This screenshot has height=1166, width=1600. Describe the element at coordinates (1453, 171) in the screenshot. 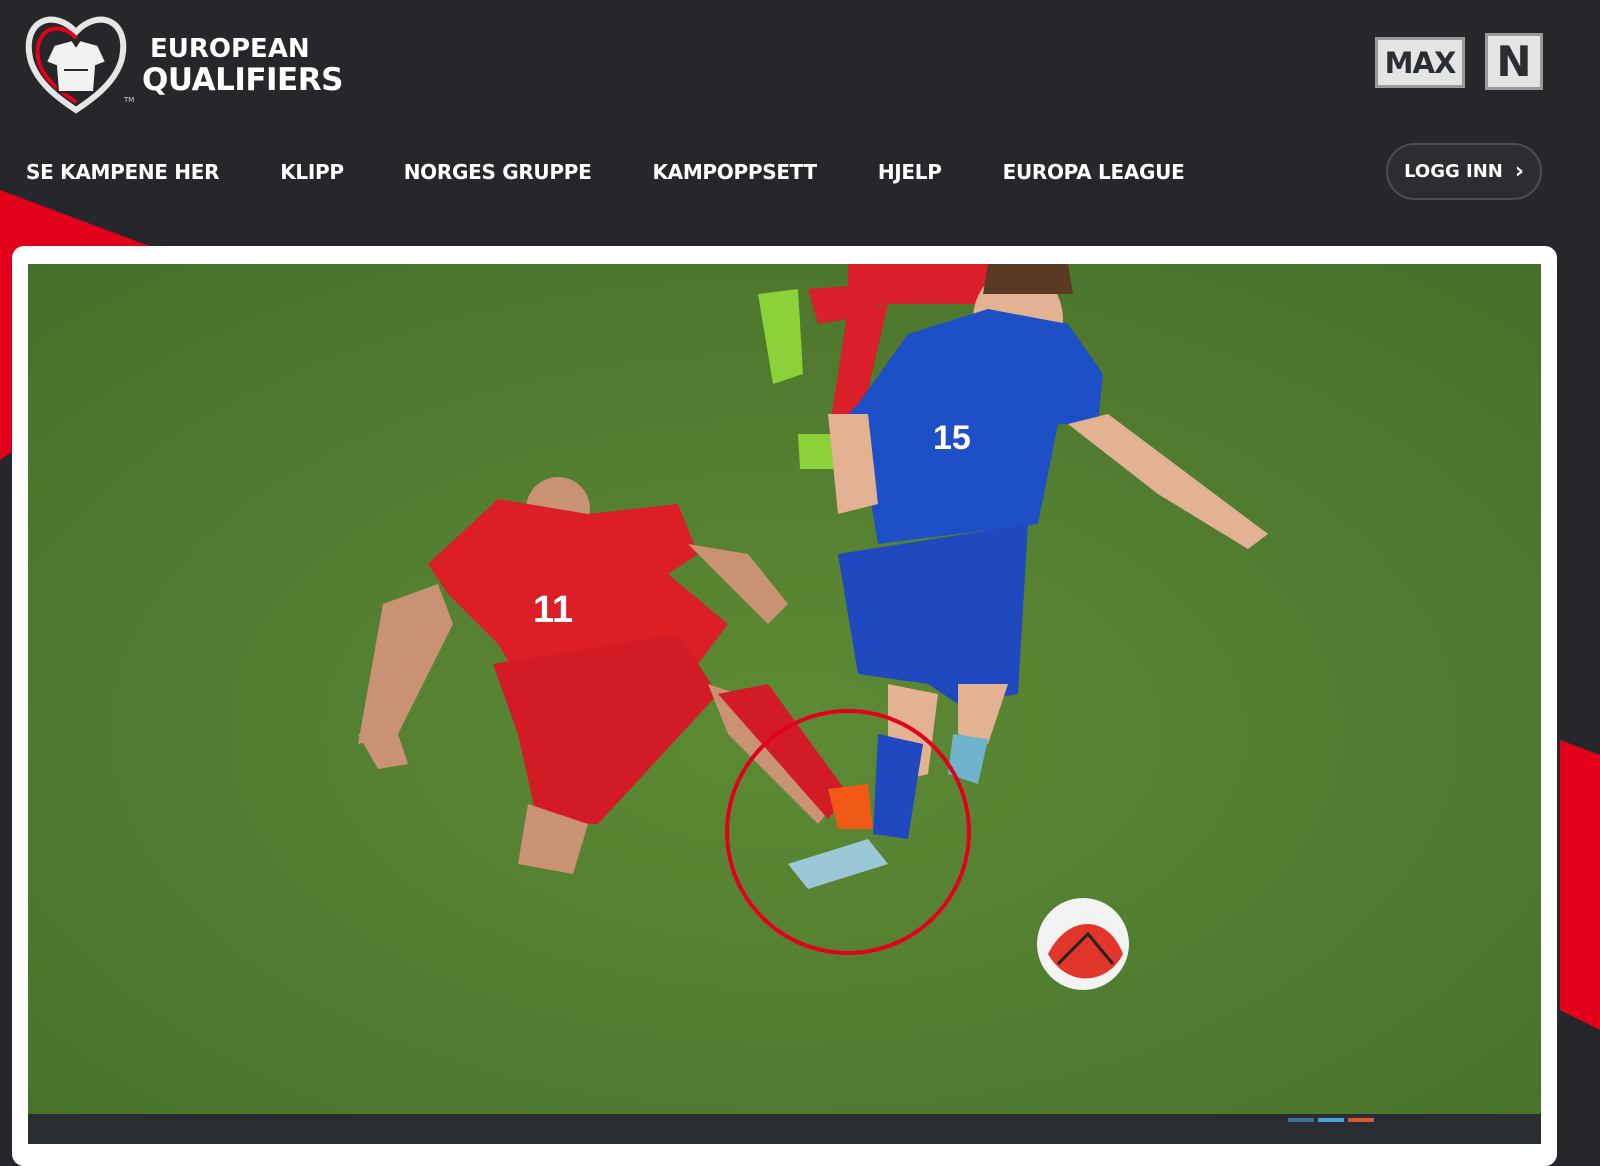

I see `login-label: LOGG INN` at that location.